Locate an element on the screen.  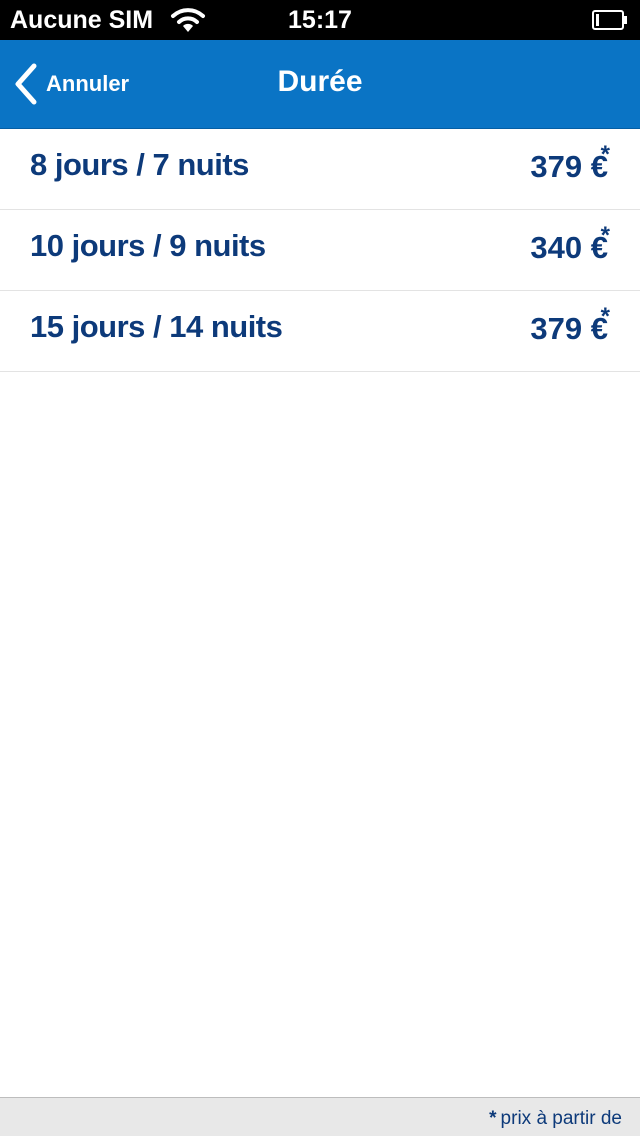
footer: * prix à partir de is located at coordinates (320, 1116).